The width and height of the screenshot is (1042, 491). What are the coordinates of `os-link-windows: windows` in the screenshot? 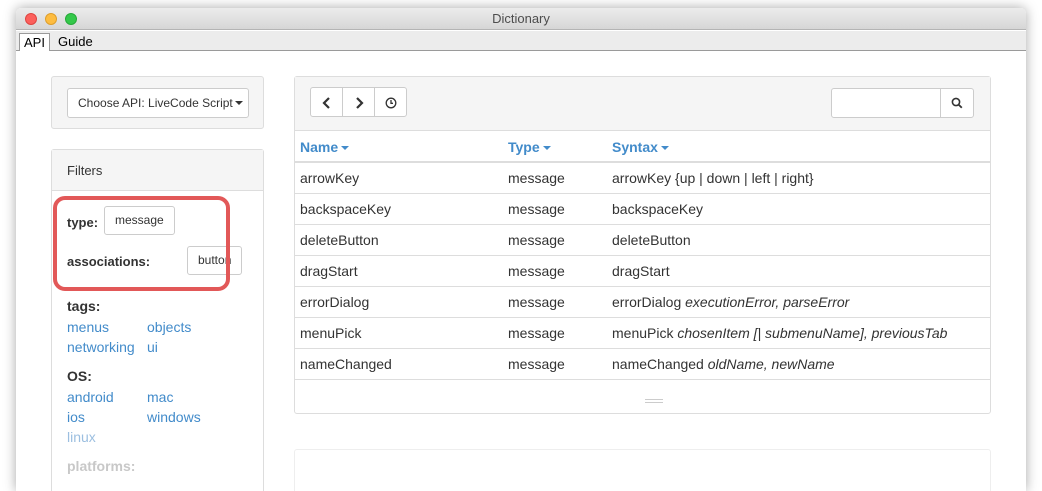 It's located at (174, 417).